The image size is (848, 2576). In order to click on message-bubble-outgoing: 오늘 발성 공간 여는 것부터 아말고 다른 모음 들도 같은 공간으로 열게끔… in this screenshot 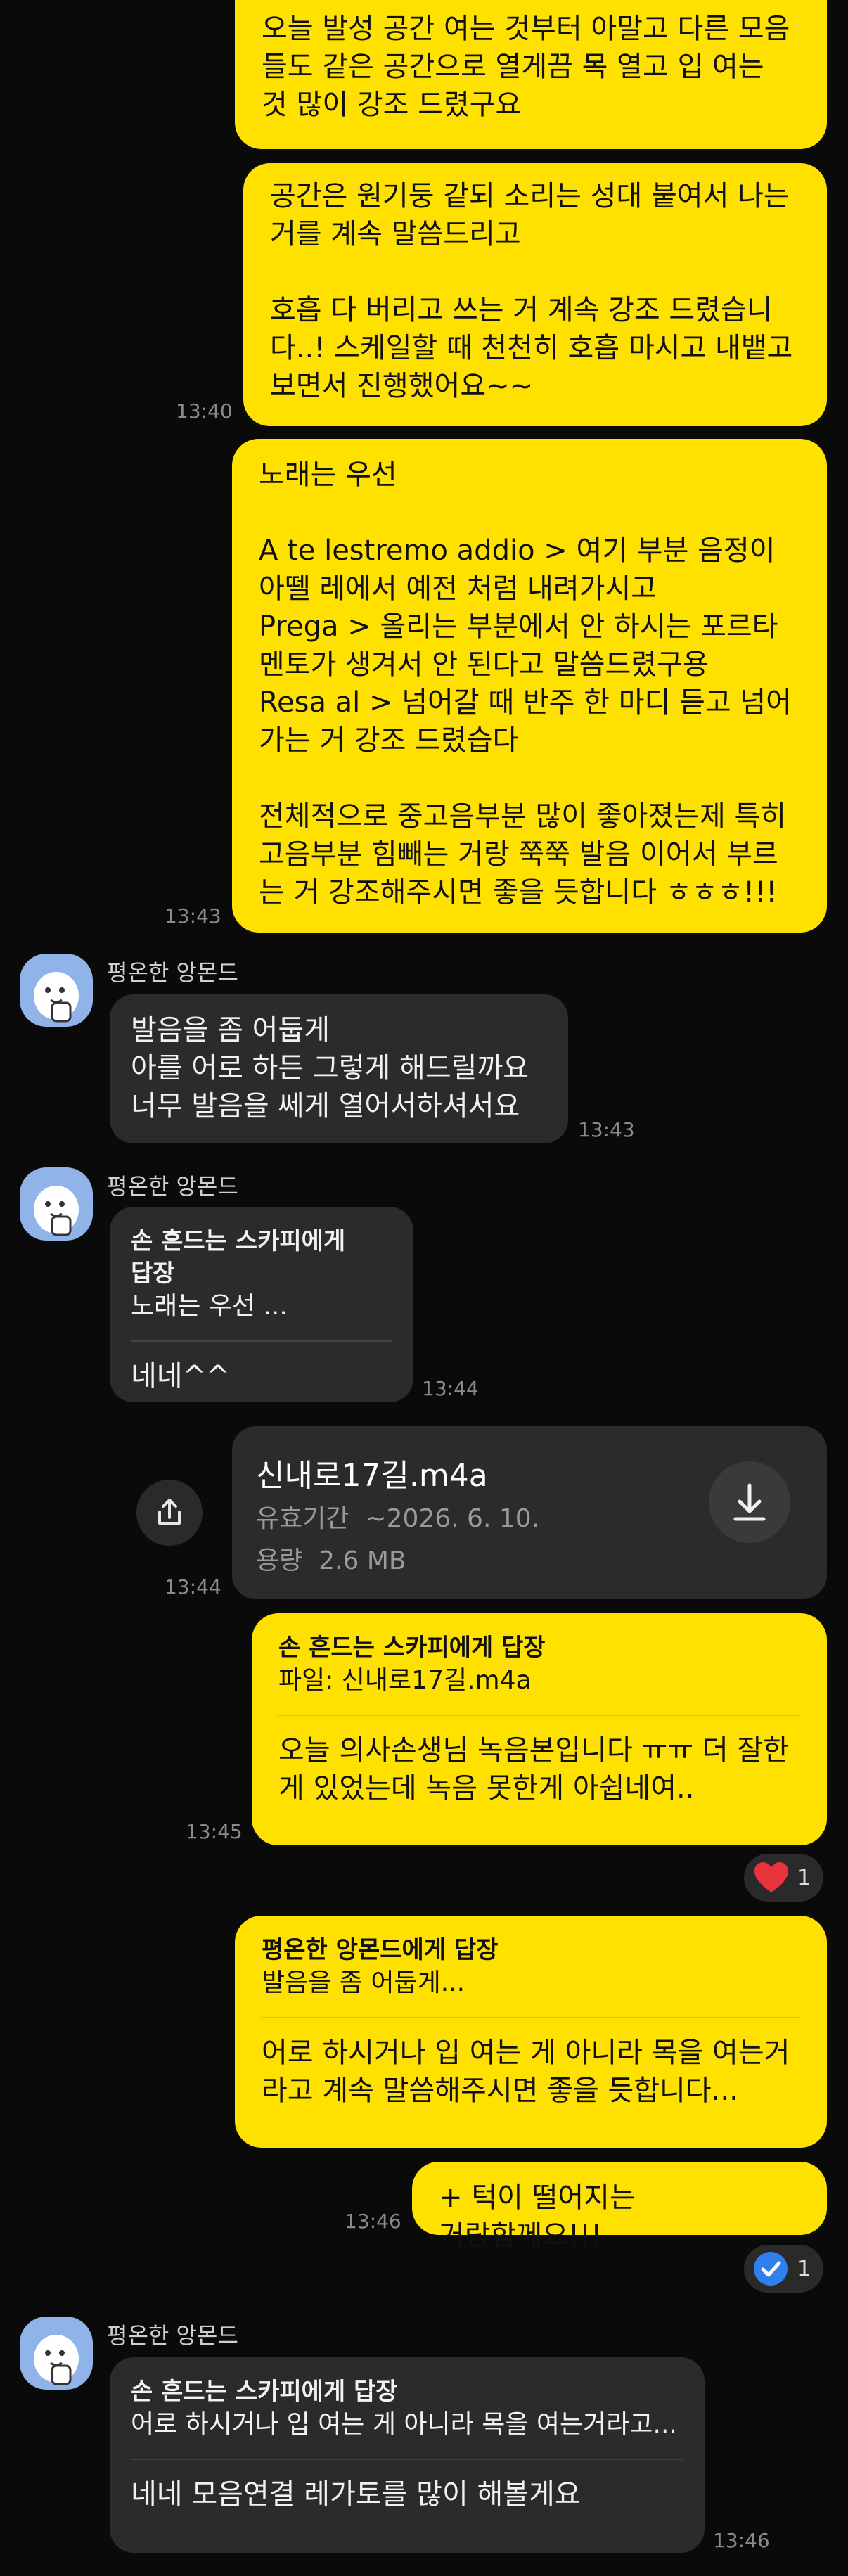, I will do `click(531, 74)`.